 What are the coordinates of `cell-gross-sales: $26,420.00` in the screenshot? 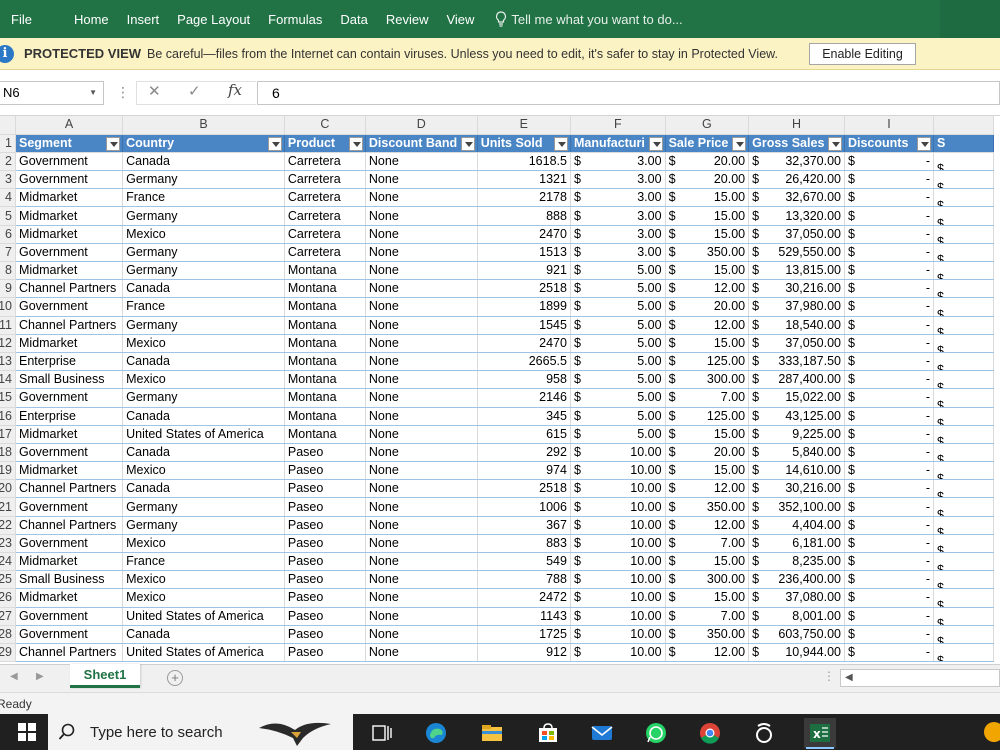 It's located at (796, 180).